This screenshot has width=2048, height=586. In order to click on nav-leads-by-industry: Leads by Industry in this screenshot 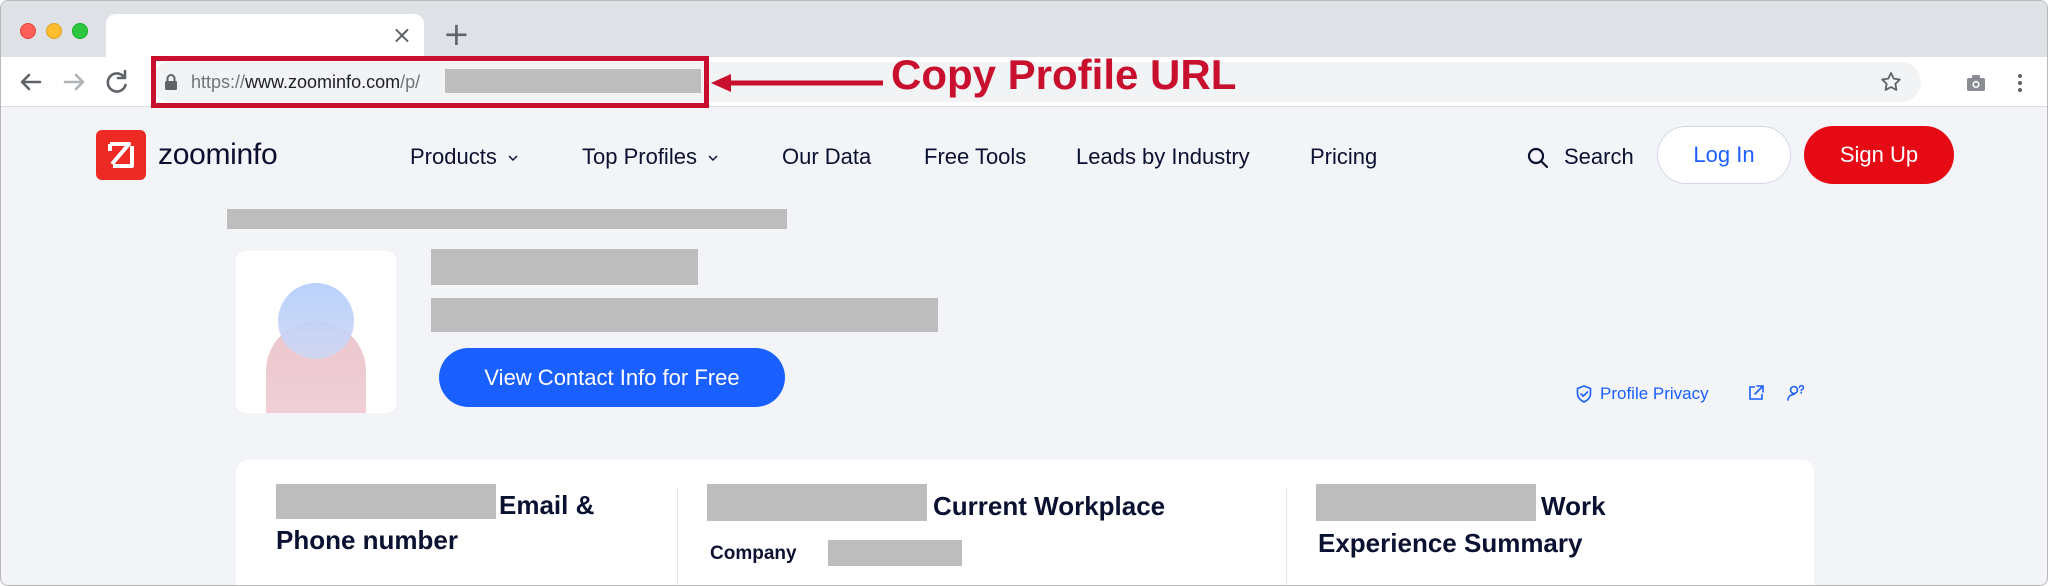, I will do `click(1163, 157)`.